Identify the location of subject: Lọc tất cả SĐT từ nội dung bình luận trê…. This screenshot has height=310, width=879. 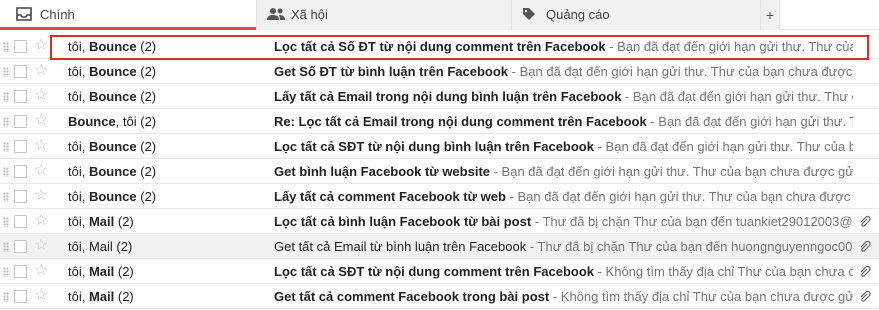
(434, 146).